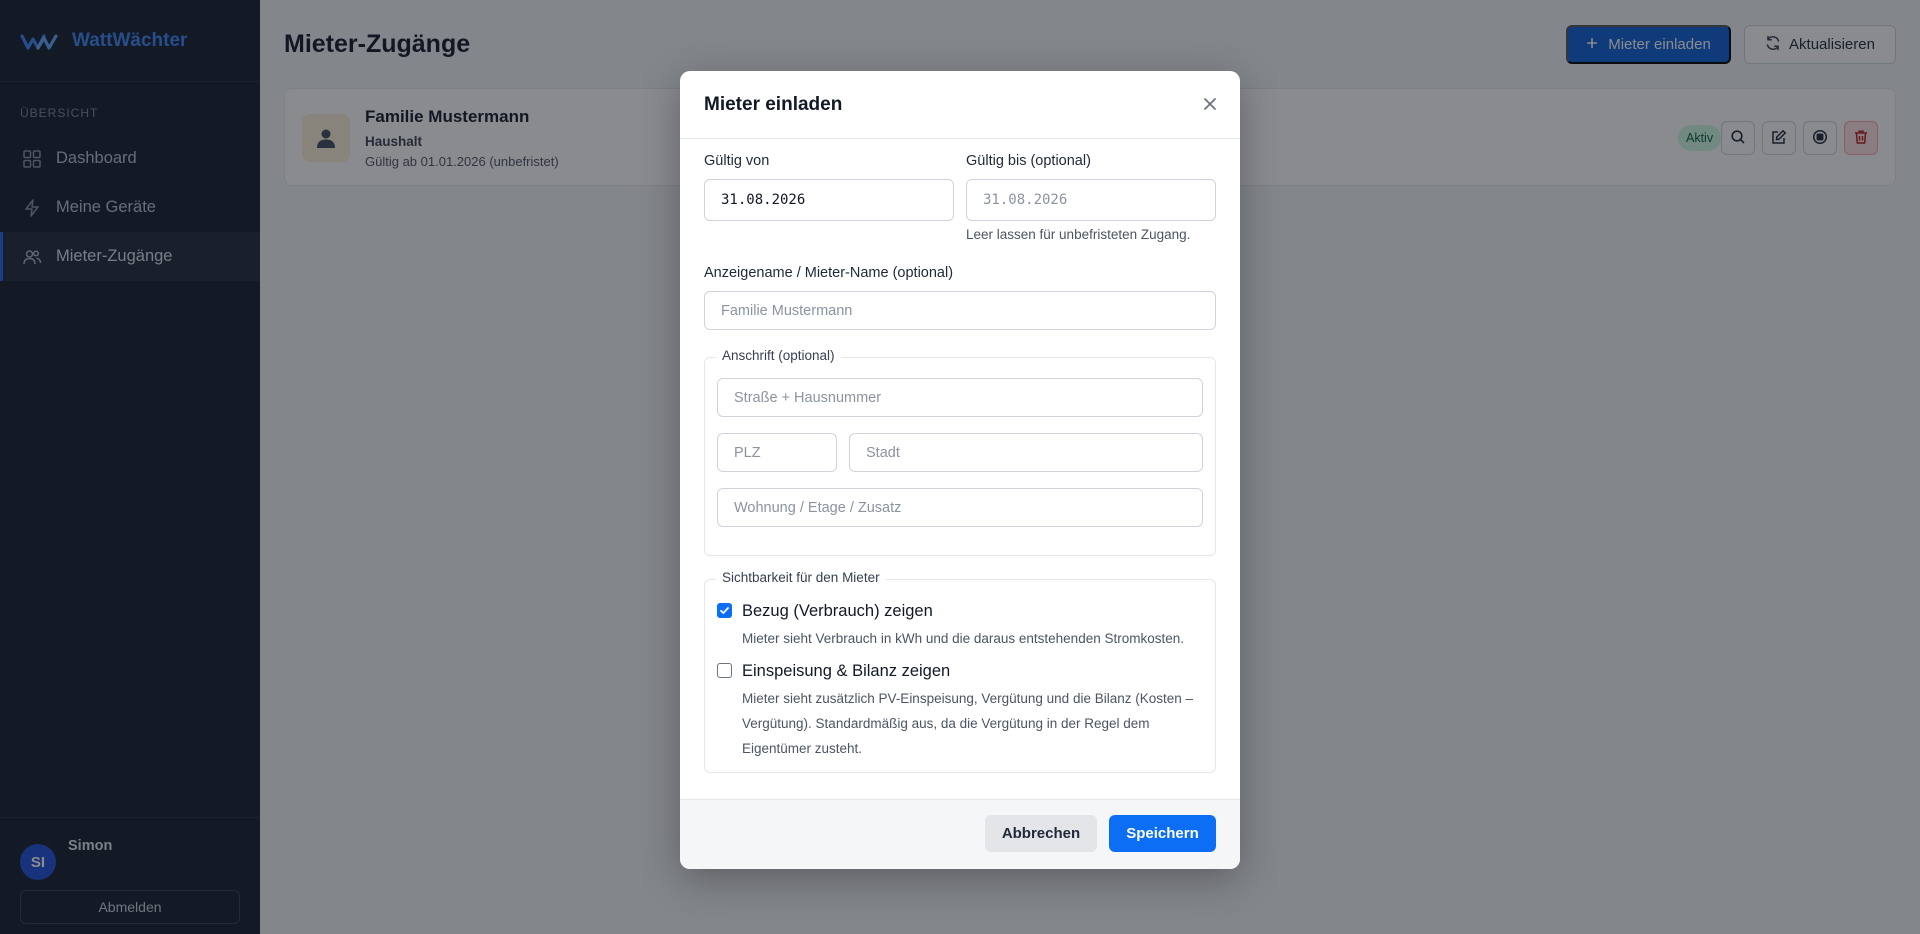  What do you see at coordinates (1078, 234) in the screenshot?
I see `valid-to-hint: Leer lassen für unbefristeten Zugang.` at bounding box center [1078, 234].